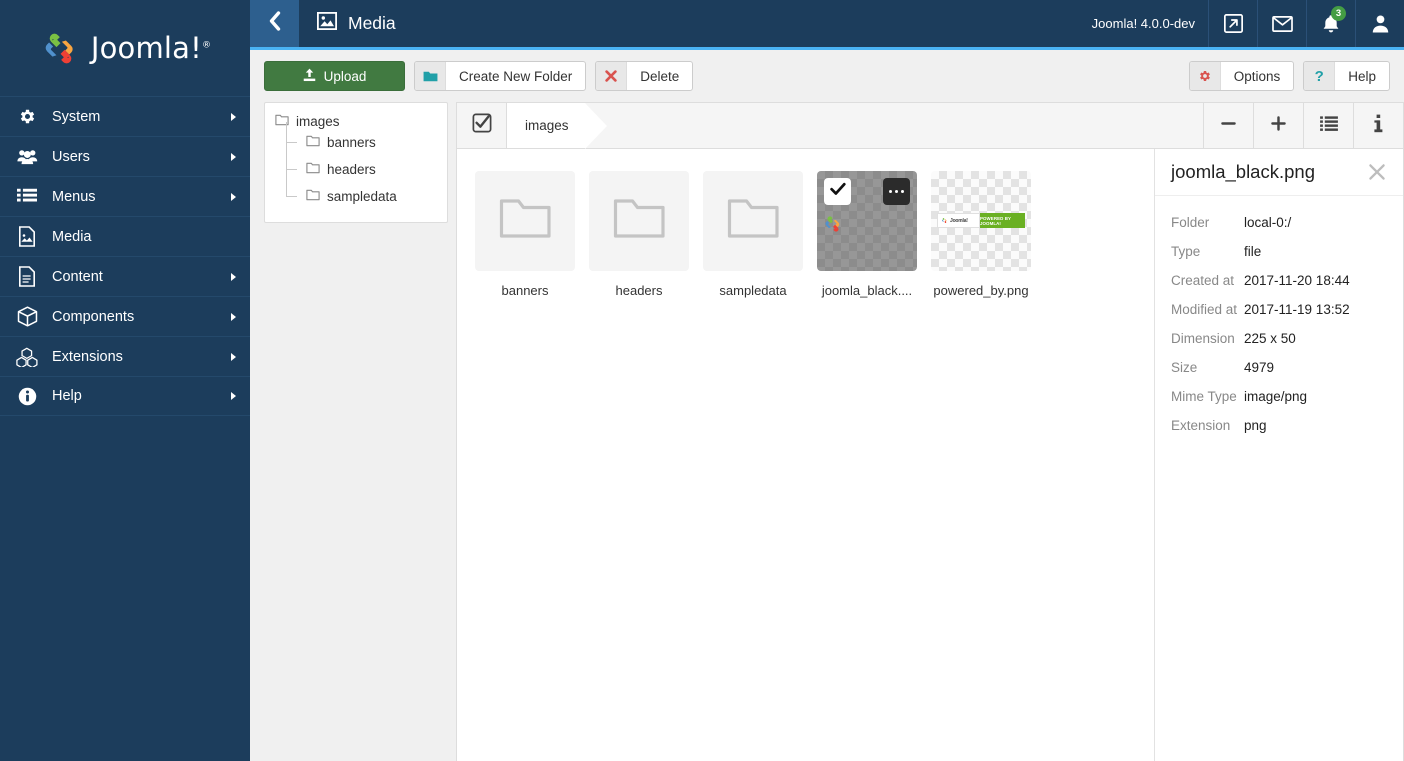 The height and width of the screenshot is (761, 1404). I want to click on info-key: Extension, so click(1201, 425).